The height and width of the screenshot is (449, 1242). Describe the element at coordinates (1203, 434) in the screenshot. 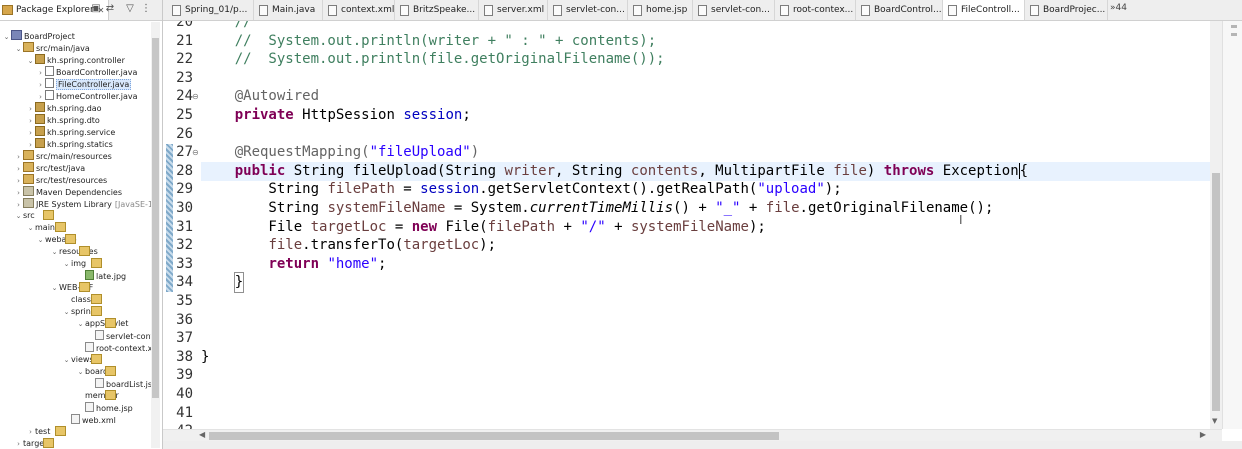

I see `scroll-right-arrow-icon: ▶` at that location.